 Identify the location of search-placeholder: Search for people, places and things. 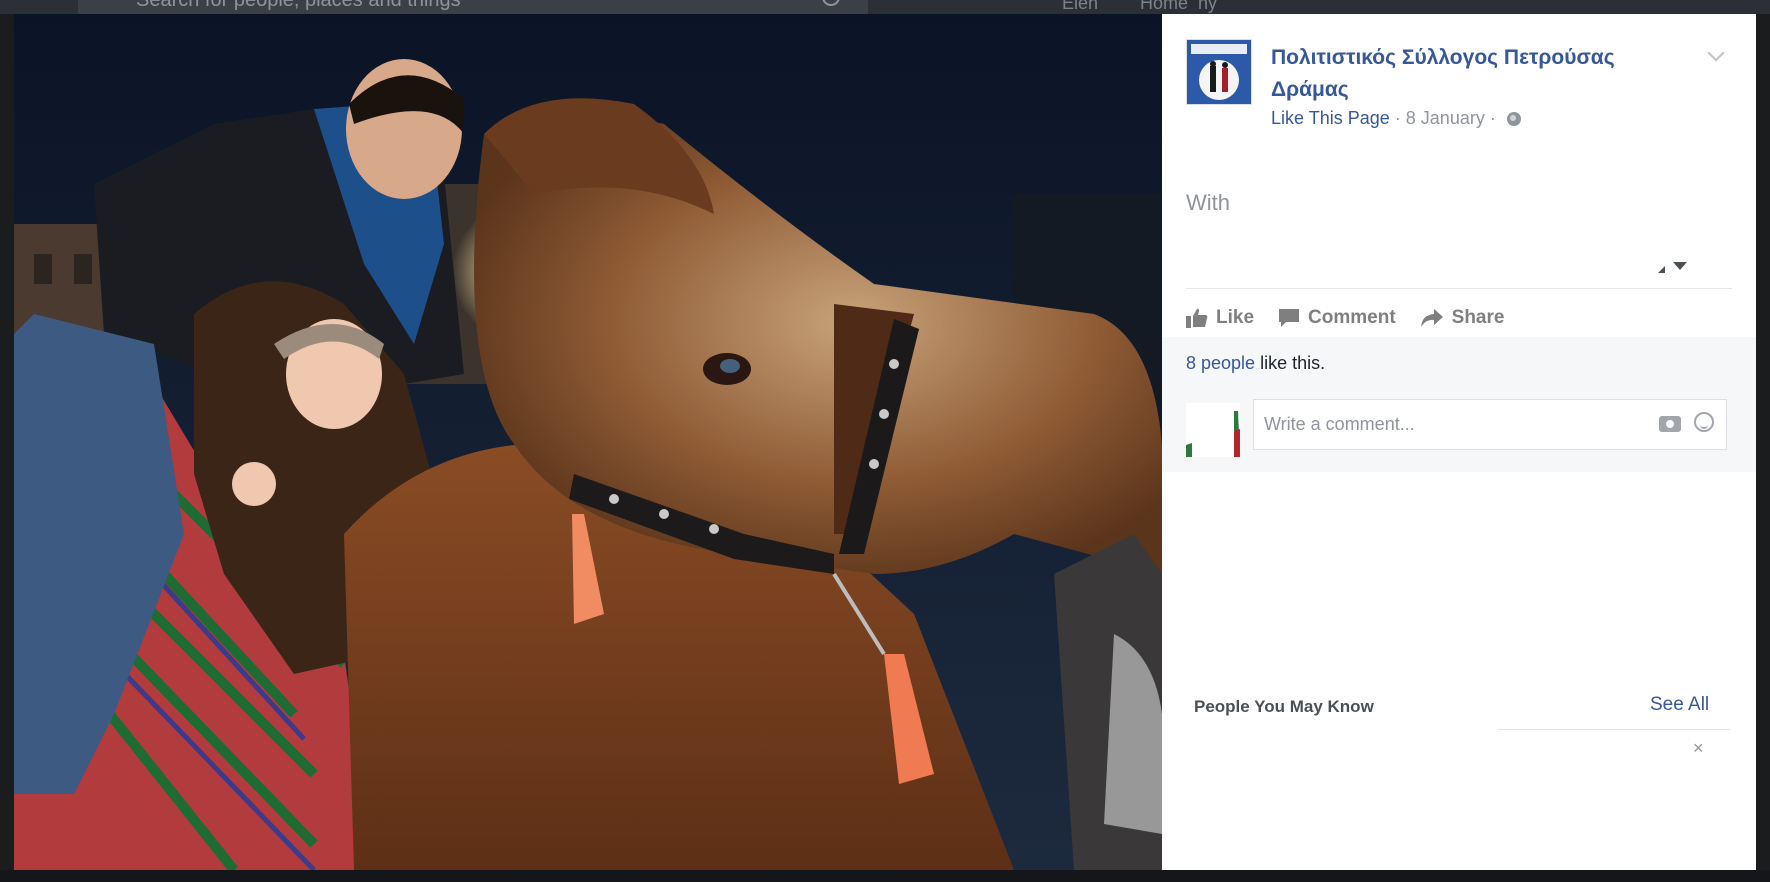
(298, 5).